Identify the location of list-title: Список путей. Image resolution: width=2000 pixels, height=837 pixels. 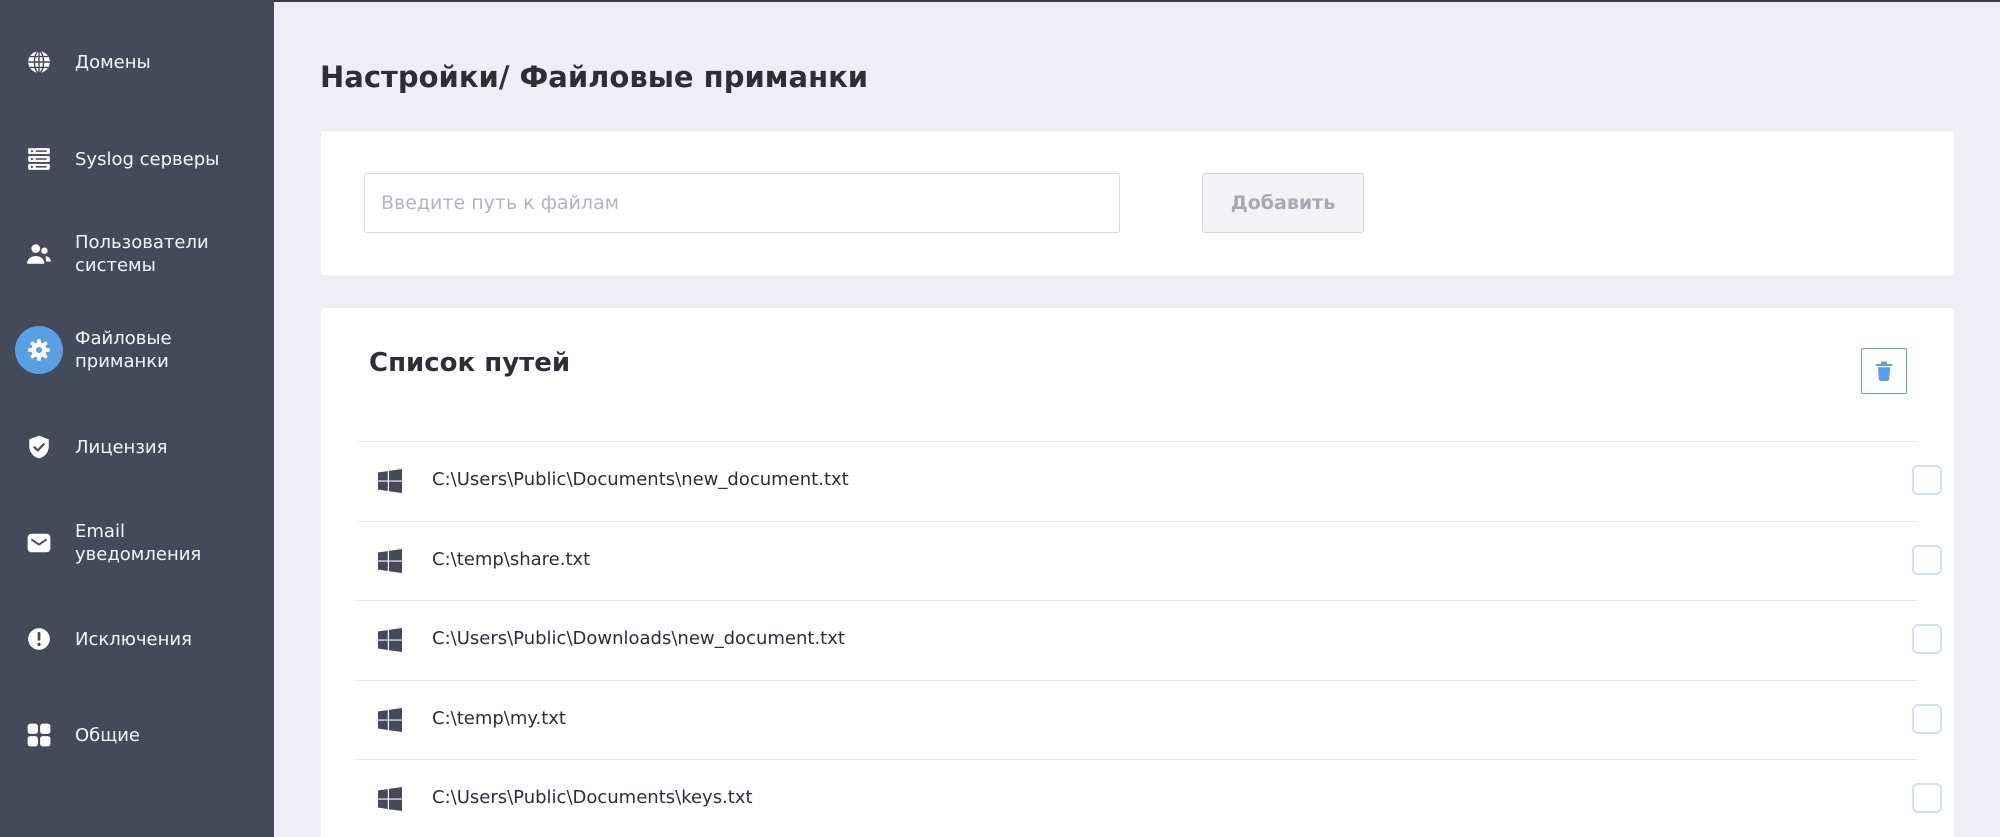
(470, 363).